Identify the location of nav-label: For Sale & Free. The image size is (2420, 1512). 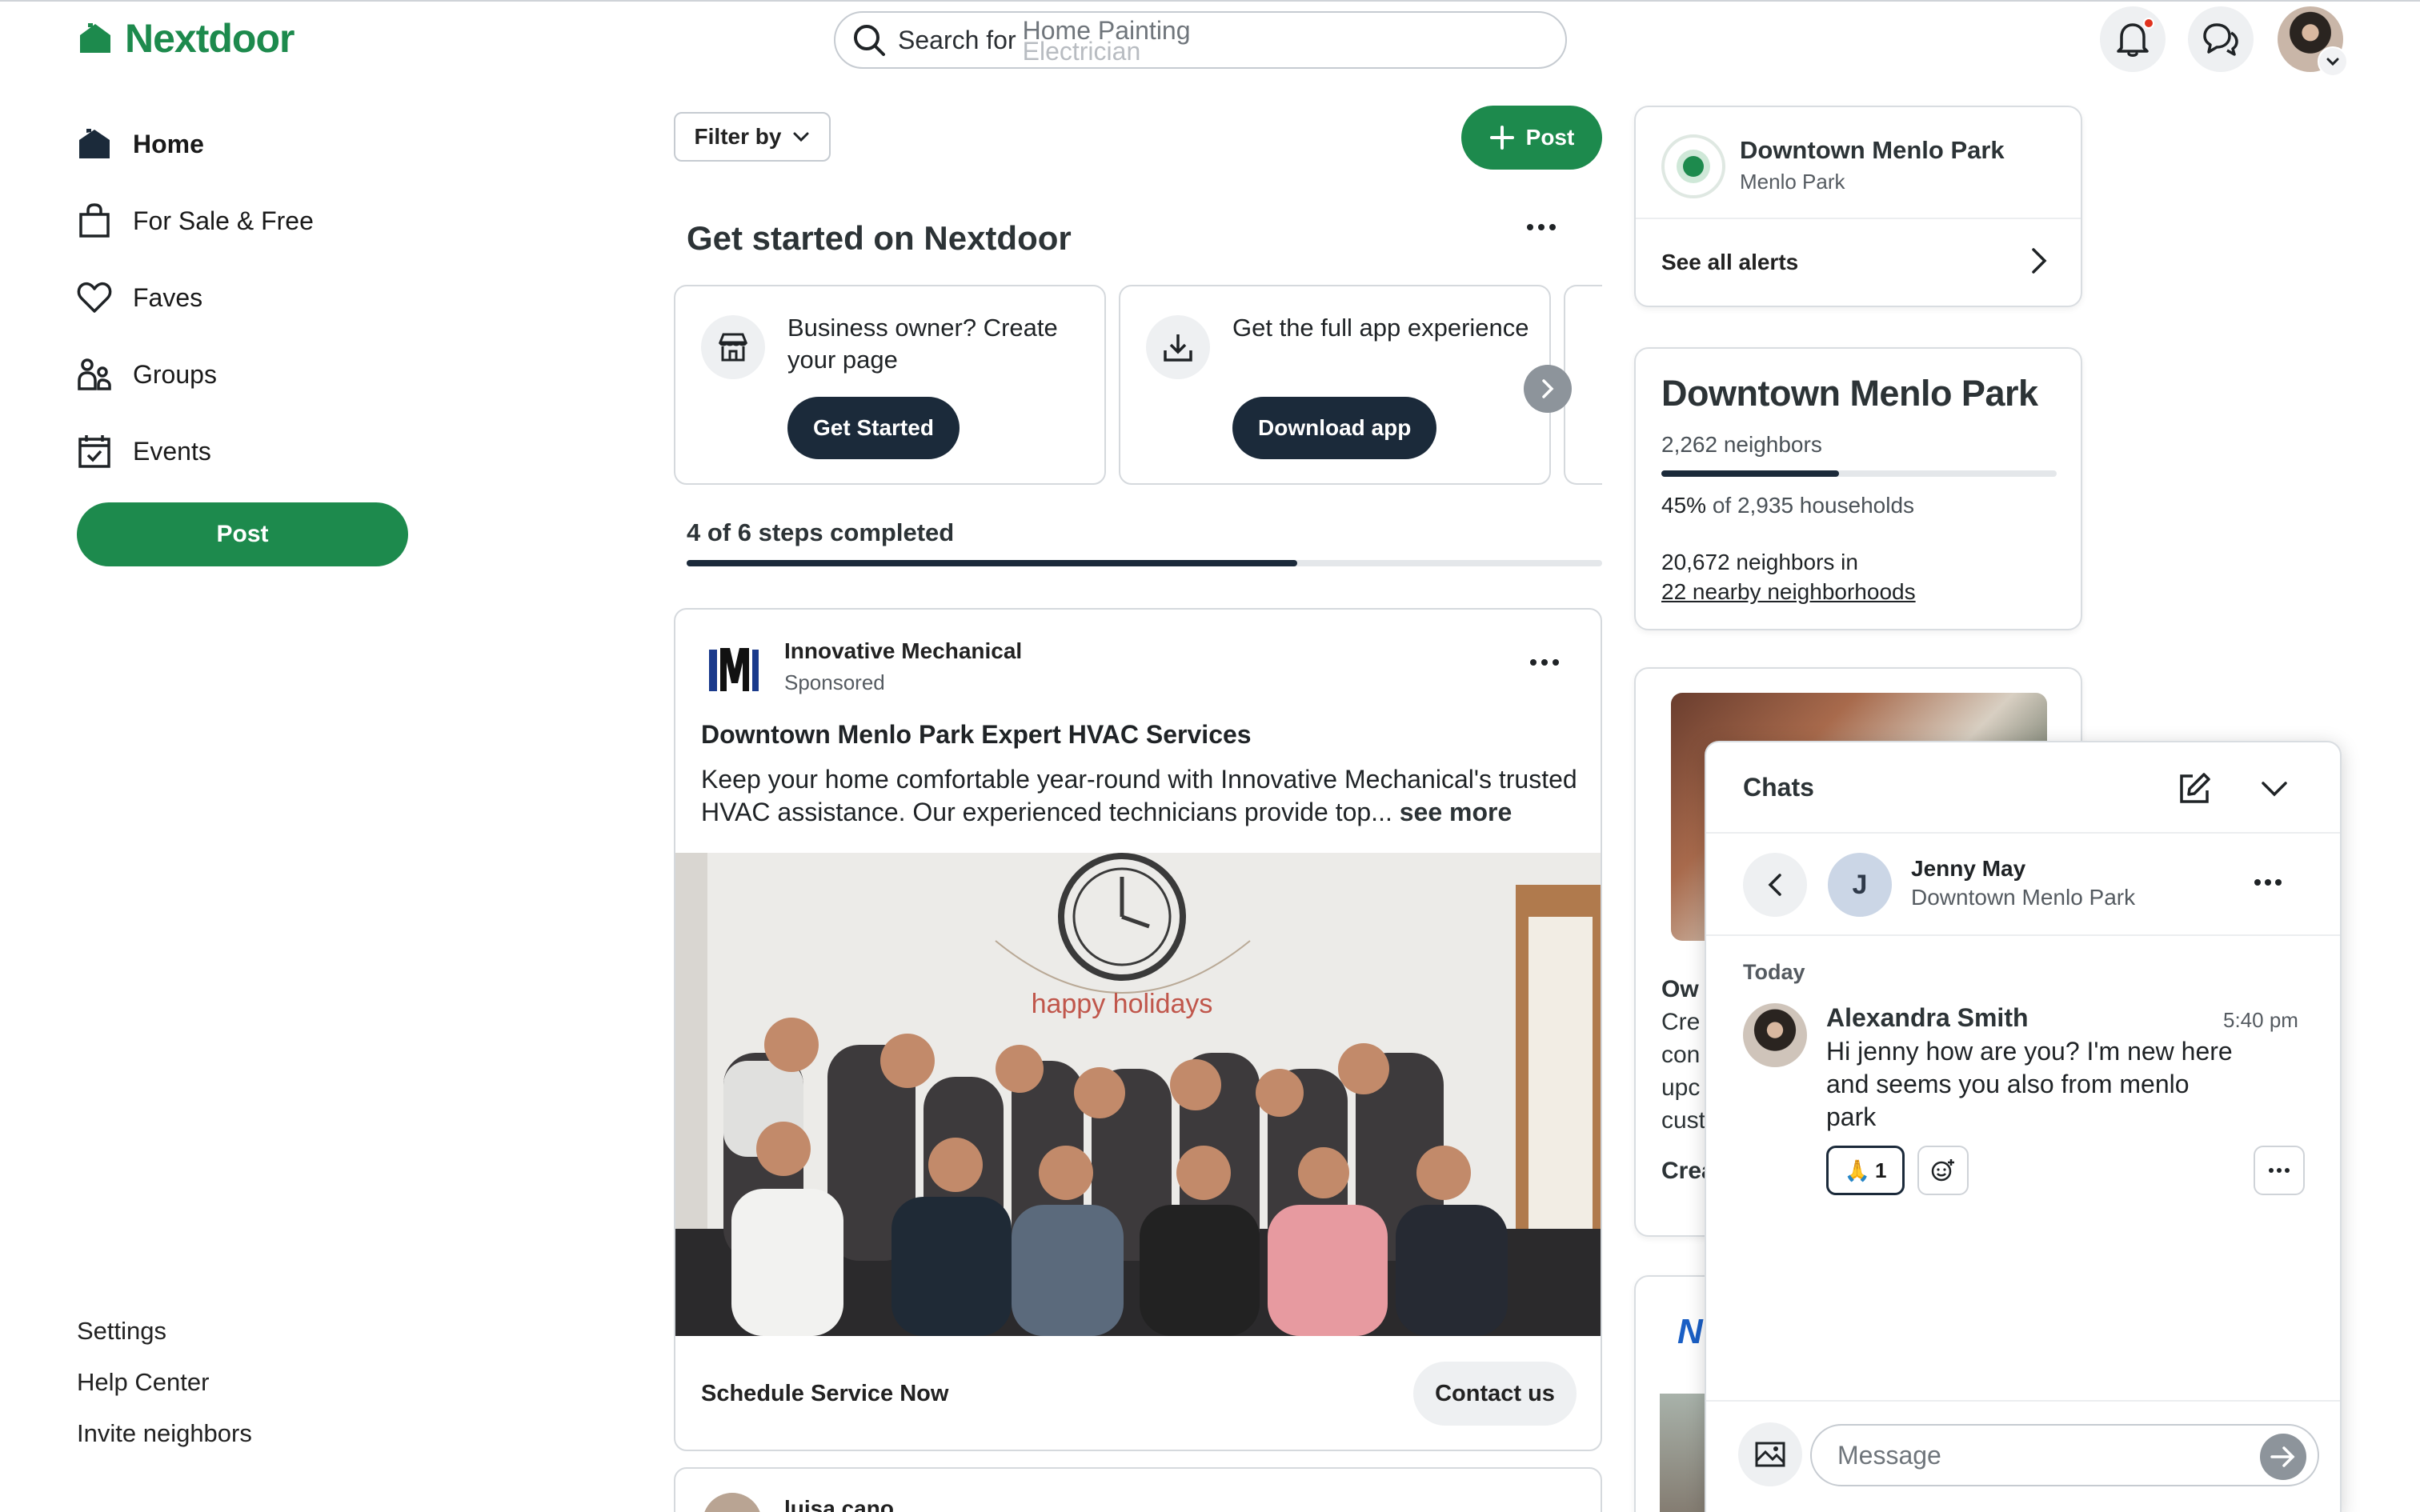
(223, 220).